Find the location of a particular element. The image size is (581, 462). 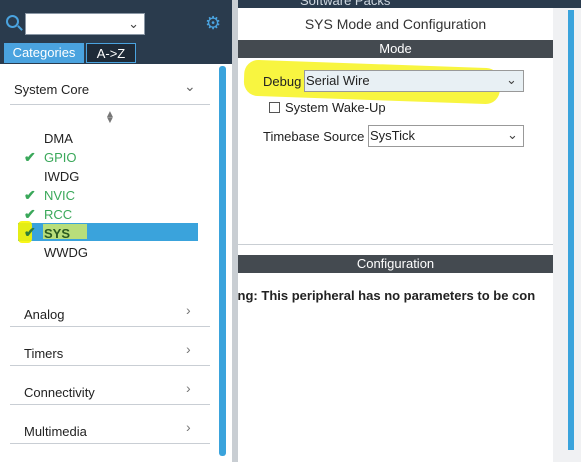

list-item-sys: SYS is located at coordinates (57, 233).